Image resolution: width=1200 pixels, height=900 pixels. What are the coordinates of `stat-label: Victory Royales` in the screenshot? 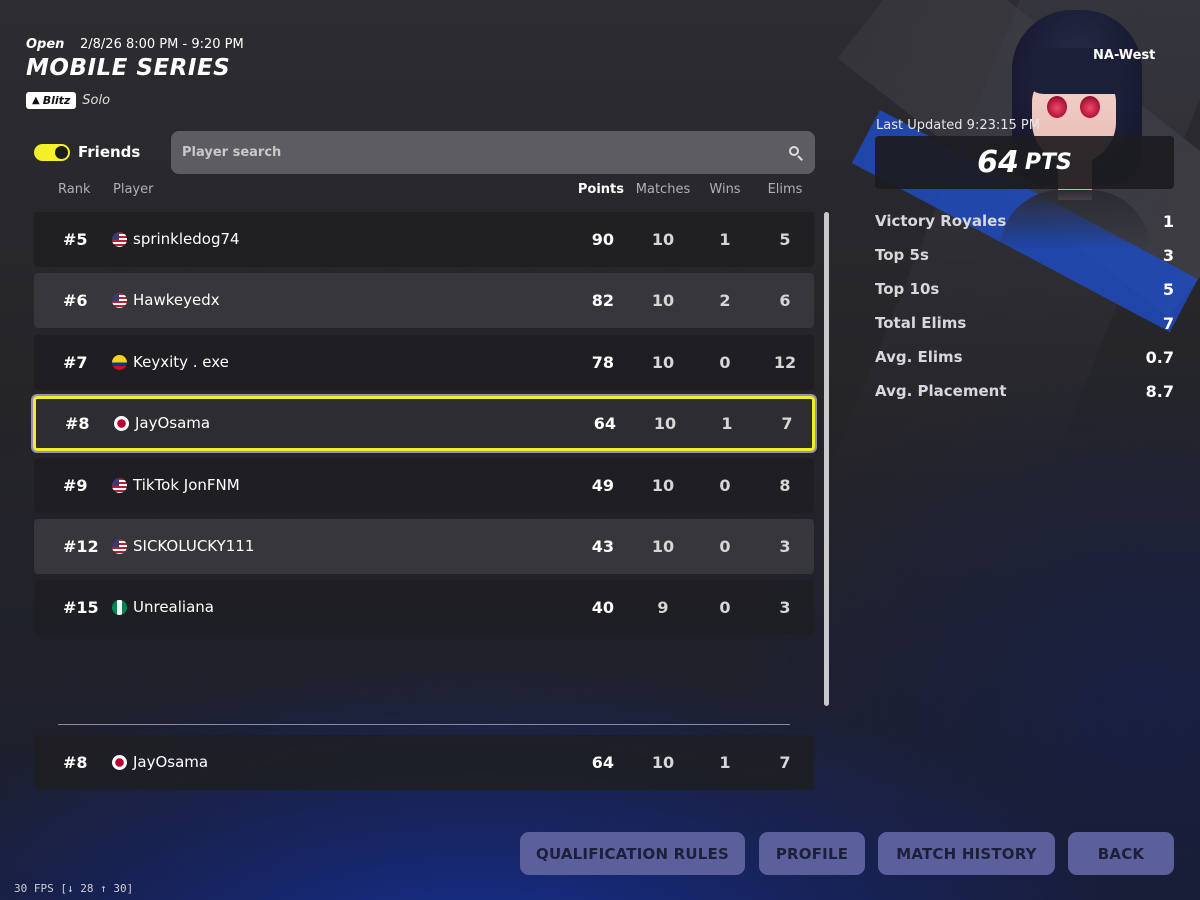 It's located at (941, 221).